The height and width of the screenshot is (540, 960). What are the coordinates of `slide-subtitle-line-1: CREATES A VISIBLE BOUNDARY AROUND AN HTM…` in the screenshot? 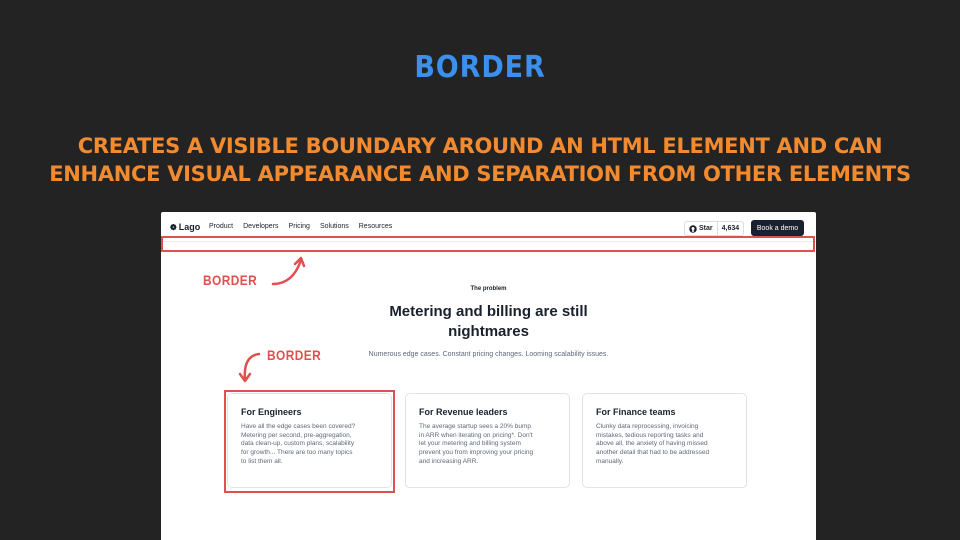 It's located at (480, 146).